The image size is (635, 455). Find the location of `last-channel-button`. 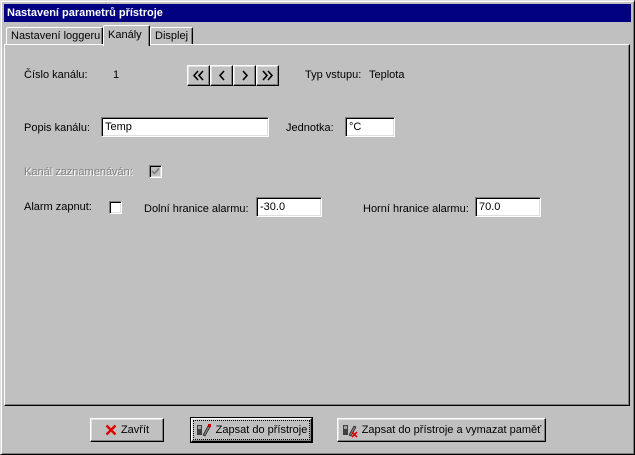

last-channel-button is located at coordinates (267, 75).